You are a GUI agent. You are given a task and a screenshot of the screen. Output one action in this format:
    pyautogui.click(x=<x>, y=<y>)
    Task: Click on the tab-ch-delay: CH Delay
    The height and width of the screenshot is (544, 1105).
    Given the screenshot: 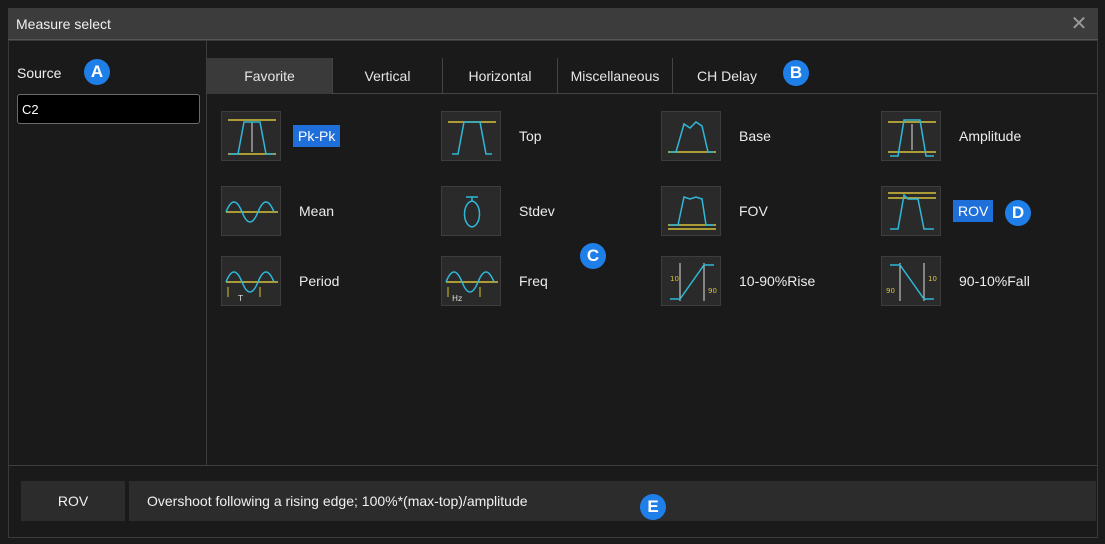 What is the action you would take?
    pyautogui.click(x=727, y=76)
    